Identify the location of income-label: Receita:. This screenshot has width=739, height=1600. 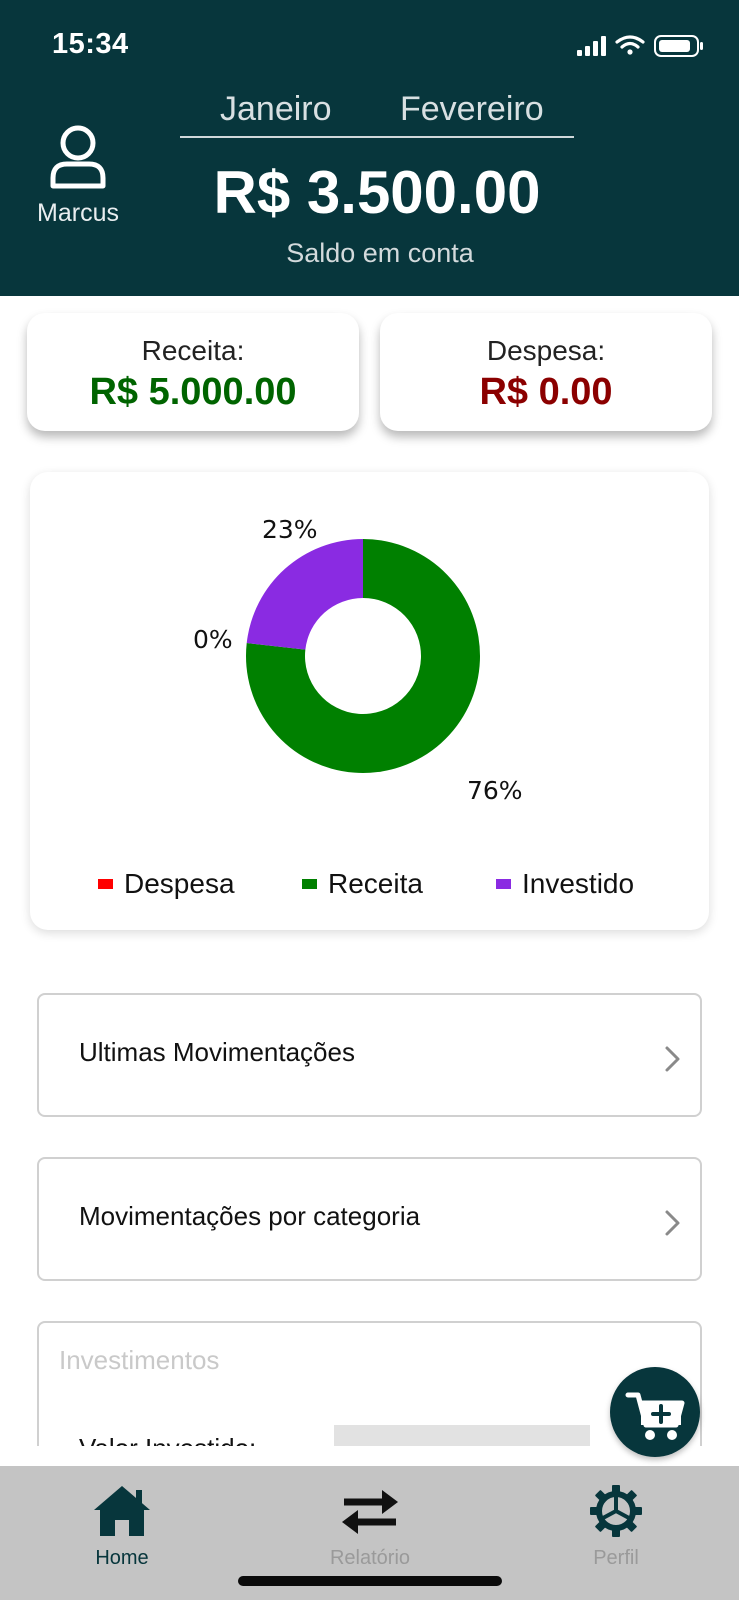
(193, 350).